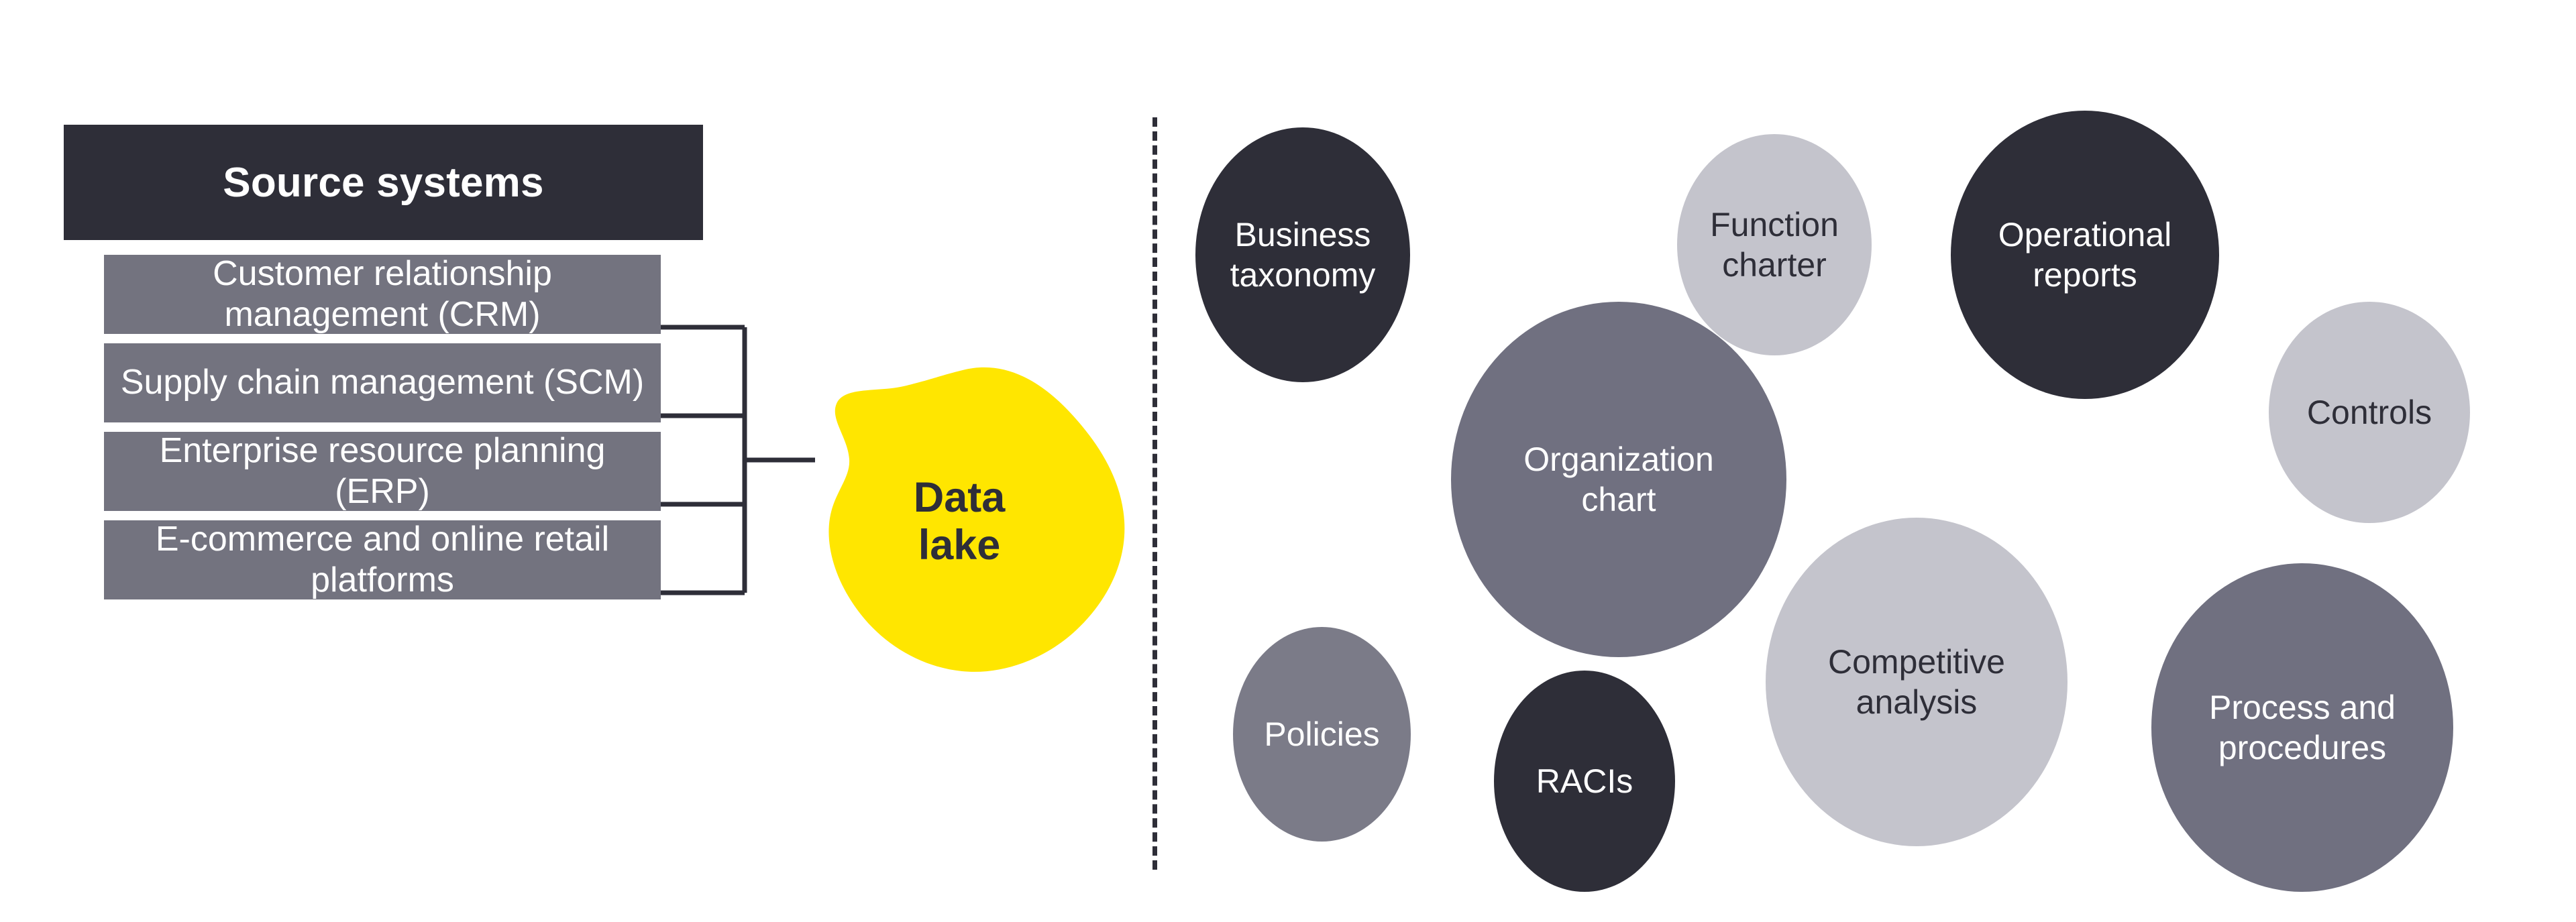 This screenshot has height=922, width=2576. I want to click on bubble-operational-reports: Operational reports, so click(2085, 255).